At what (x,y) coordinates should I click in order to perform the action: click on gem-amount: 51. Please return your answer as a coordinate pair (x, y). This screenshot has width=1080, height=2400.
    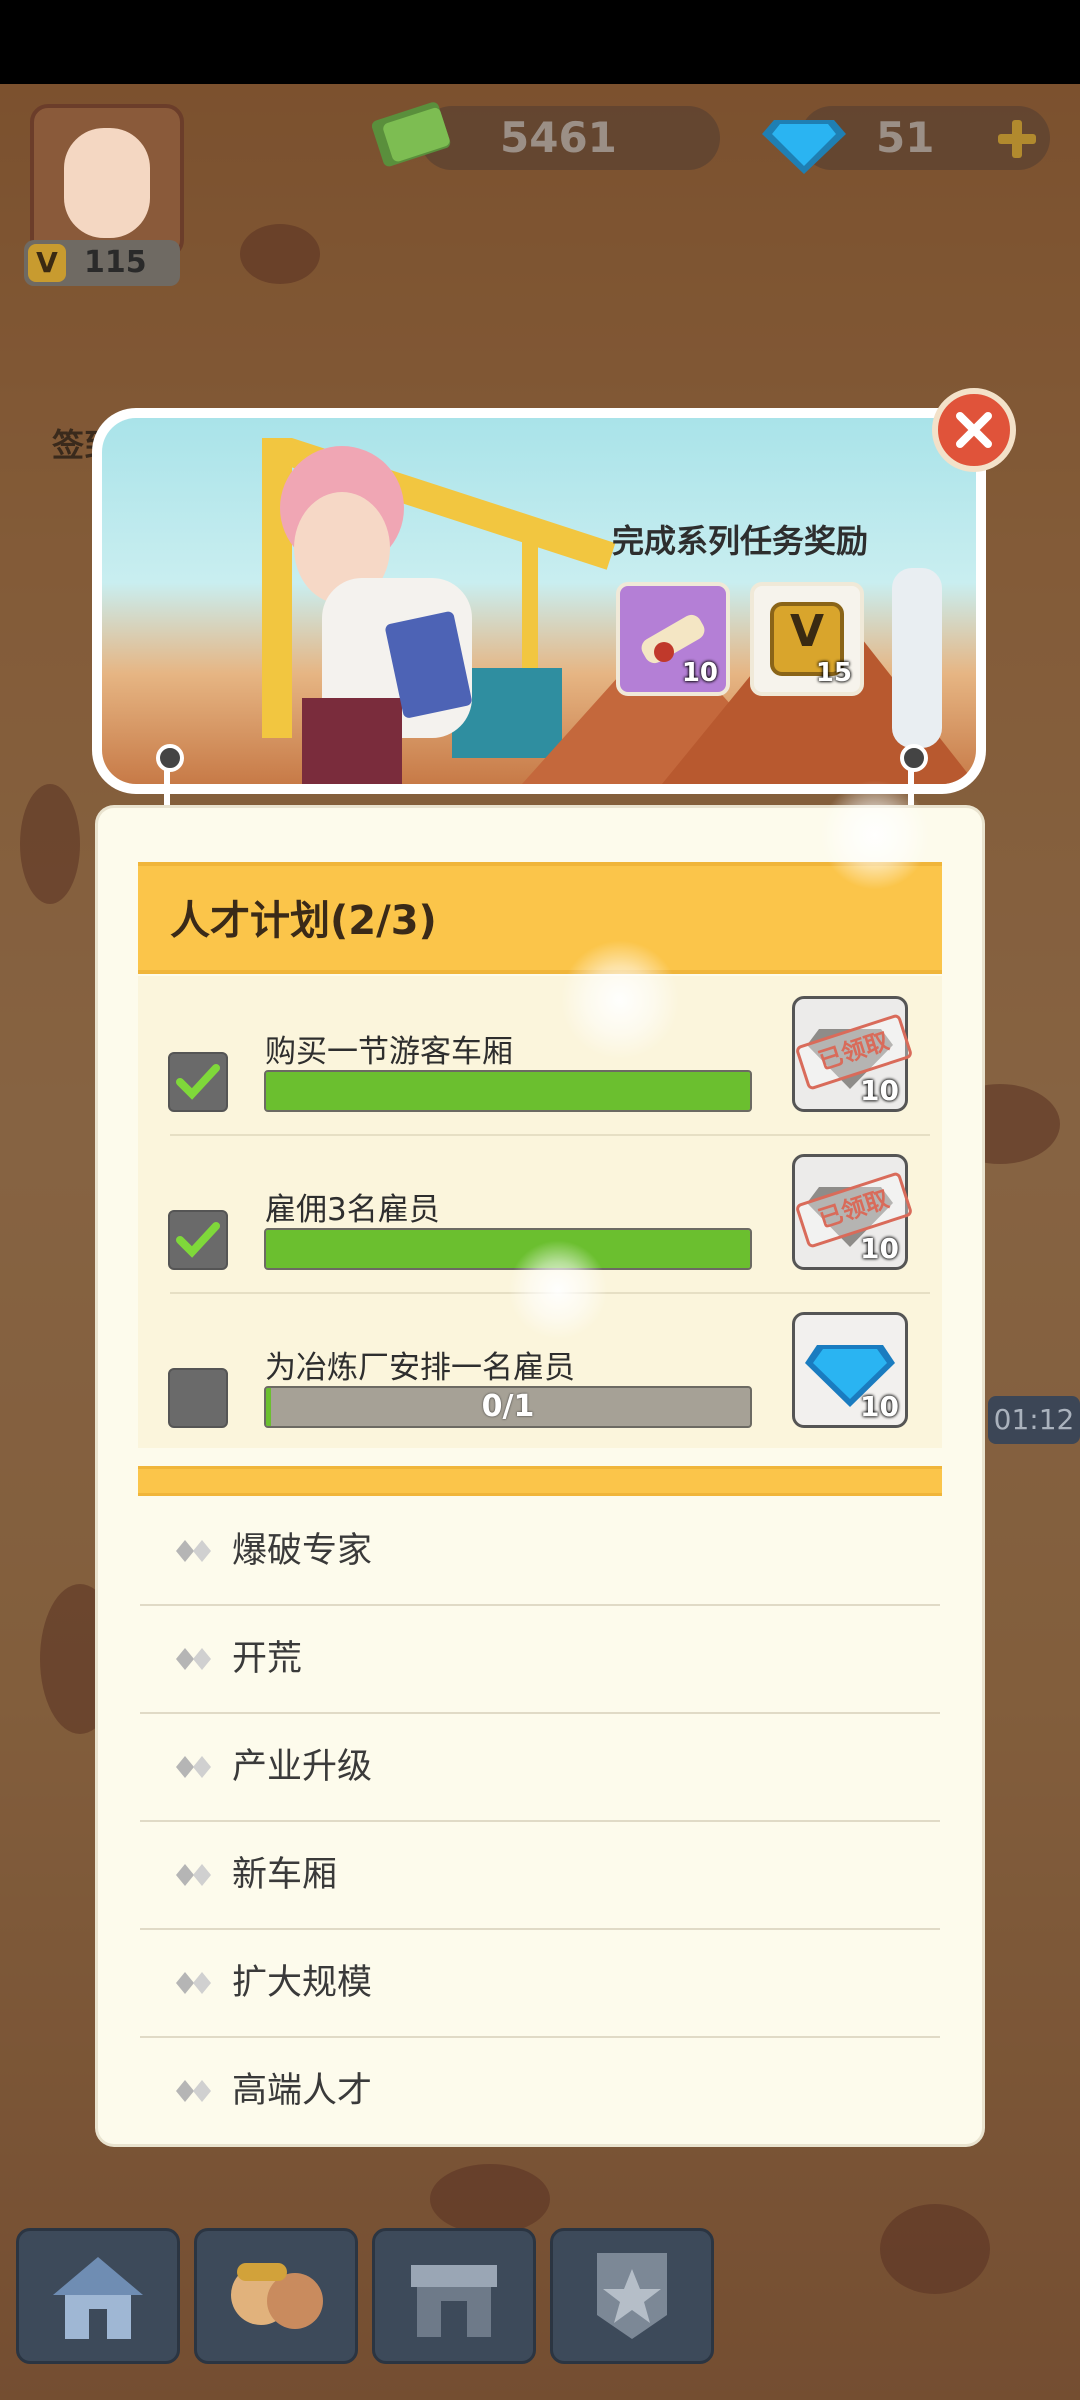
    Looking at the image, I should click on (905, 137).